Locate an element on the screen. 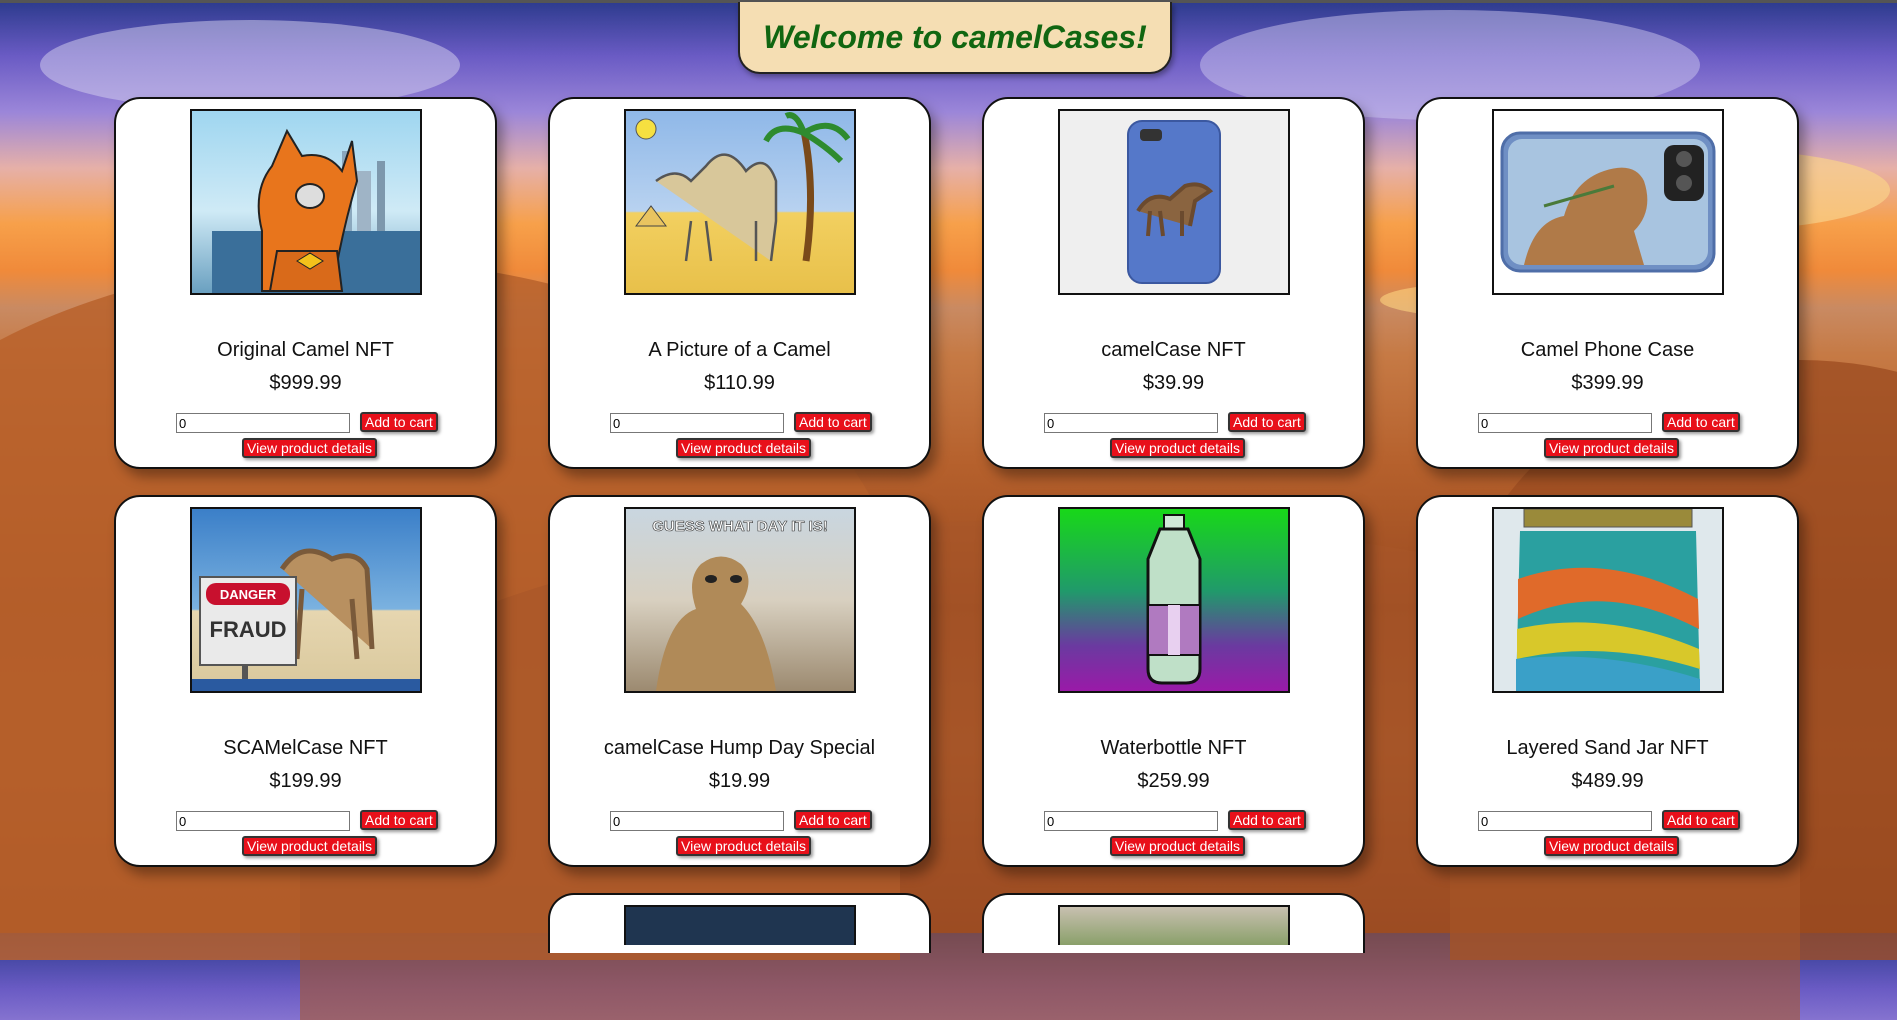  product-name: Layered Sand Jar NFT is located at coordinates (1607, 748).